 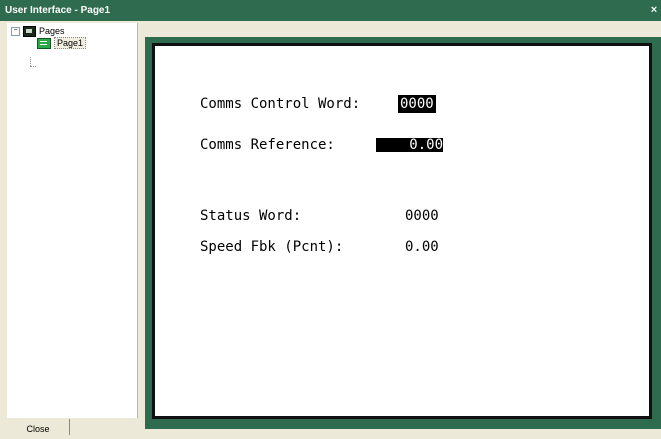 I want to click on field-label-speed-fbk: Speed Fbk (Pcnt):, so click(x=272, y=247).